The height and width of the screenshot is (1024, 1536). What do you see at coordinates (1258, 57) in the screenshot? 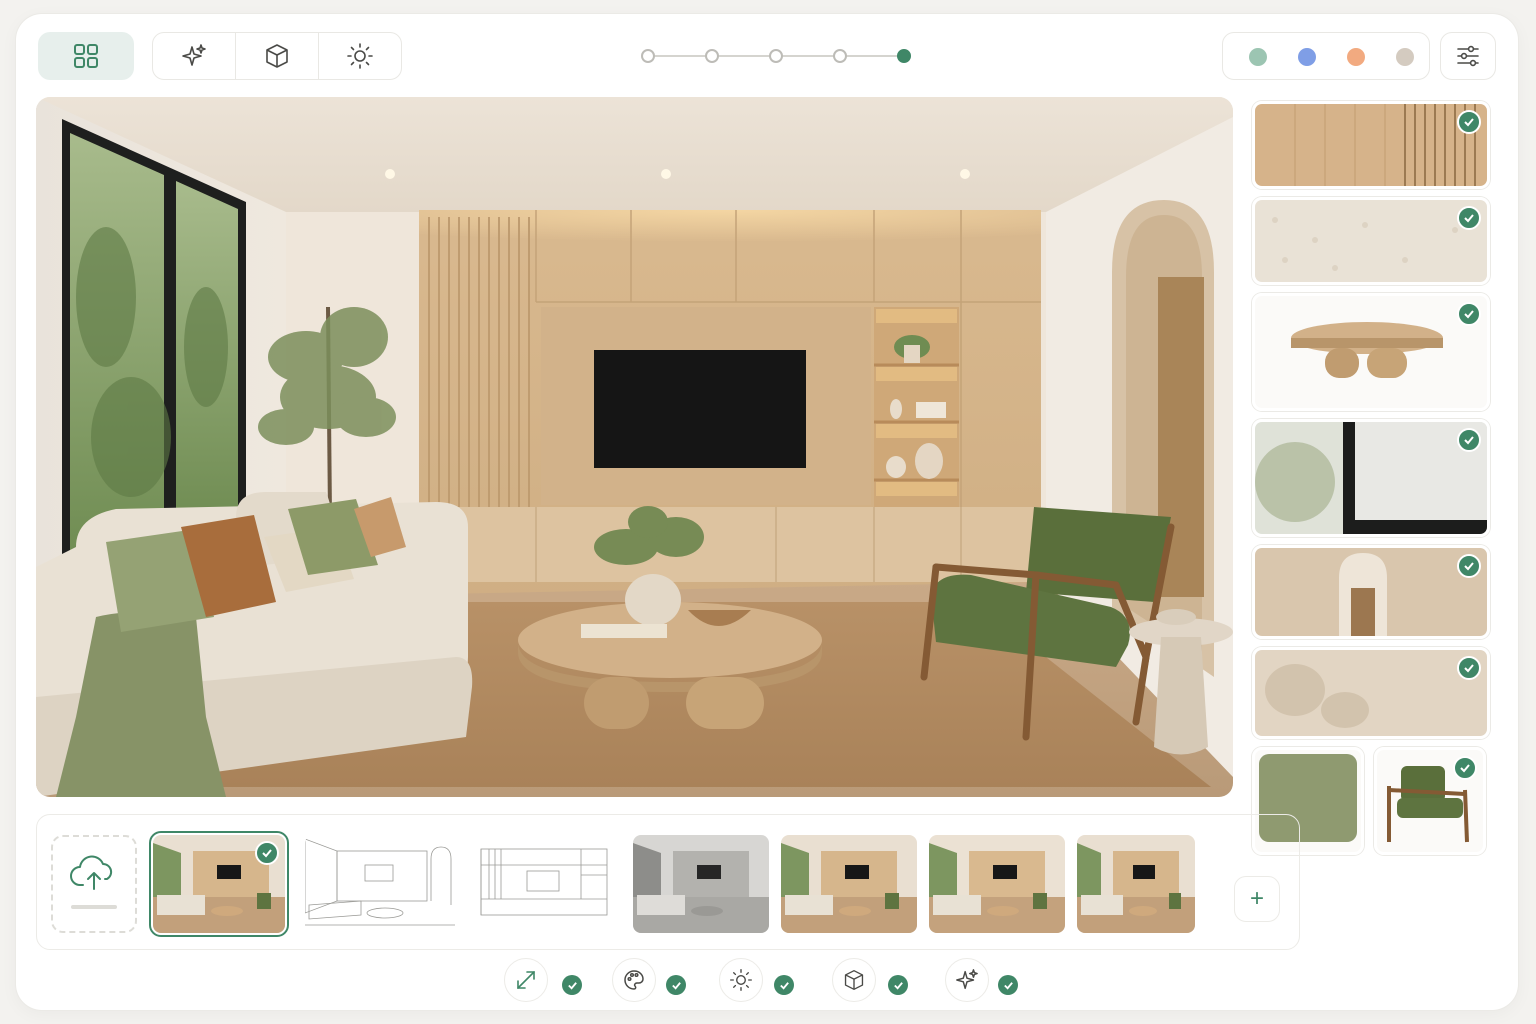
I see `swatch-sage` at bounding box center [1258, 57].